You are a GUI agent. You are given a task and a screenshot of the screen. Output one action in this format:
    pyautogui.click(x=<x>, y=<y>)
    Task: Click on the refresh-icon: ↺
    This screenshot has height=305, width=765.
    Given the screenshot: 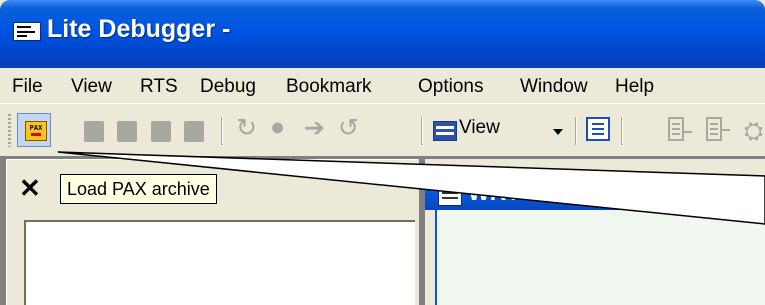 What is the action you would take?
    pyautogui.click(x=348, y=128)
    